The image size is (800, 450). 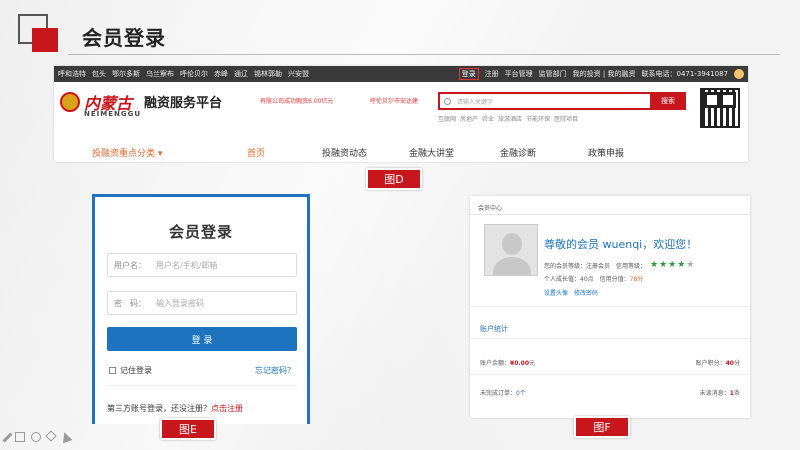 I want to click on level-text: 您的会员等级：注册会员 信用等级：, so click(x=595, y=266).